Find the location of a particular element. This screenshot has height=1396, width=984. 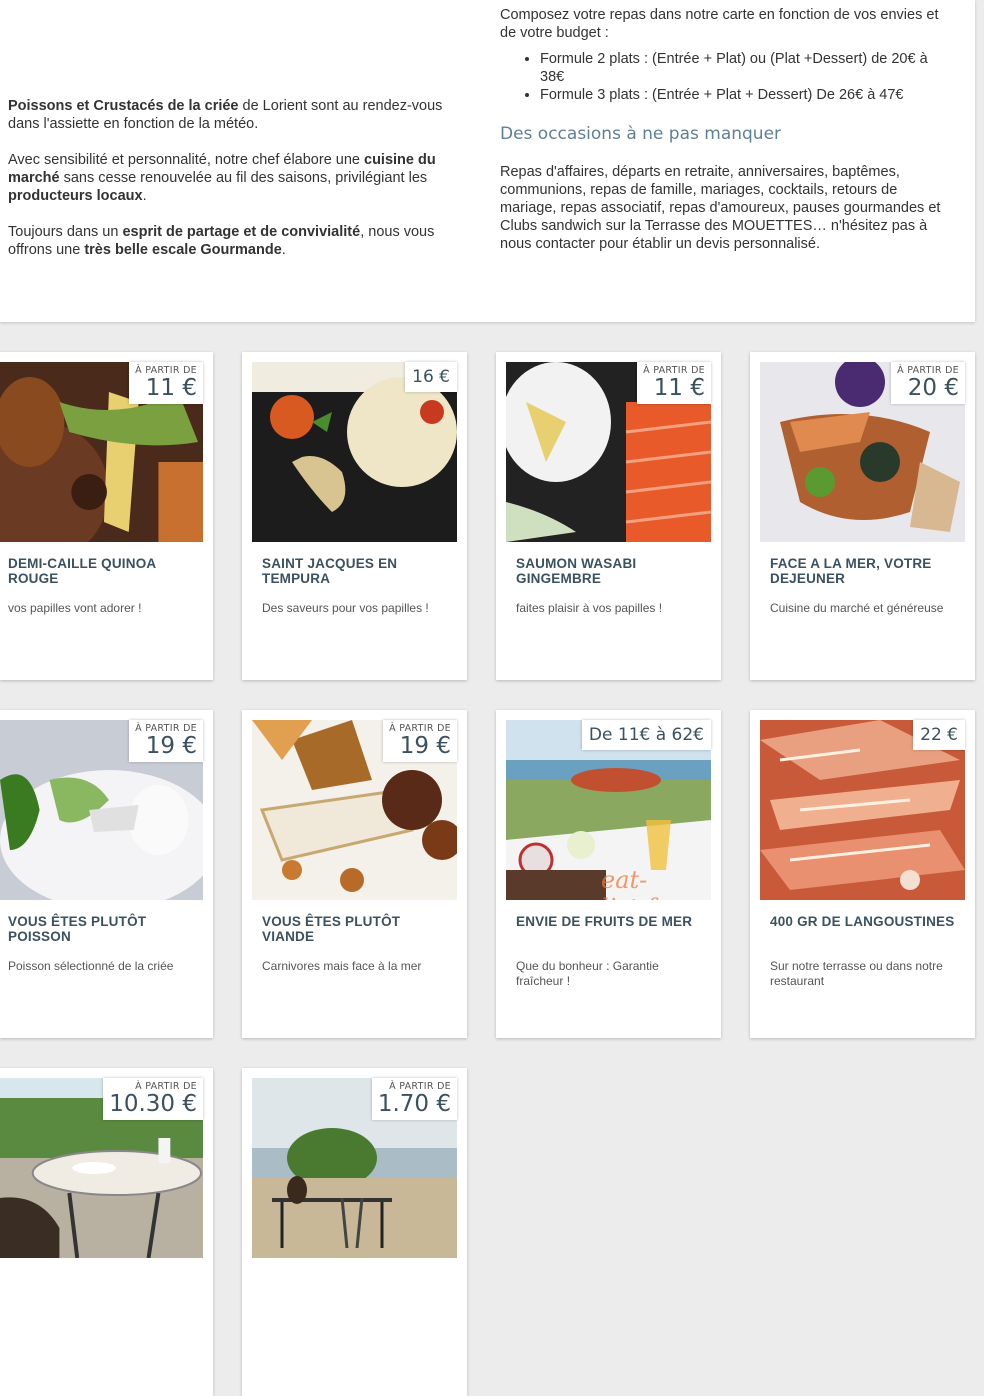

price-badge: À PARTIR DE 1.70 € is located at coordinates (414, 1099).